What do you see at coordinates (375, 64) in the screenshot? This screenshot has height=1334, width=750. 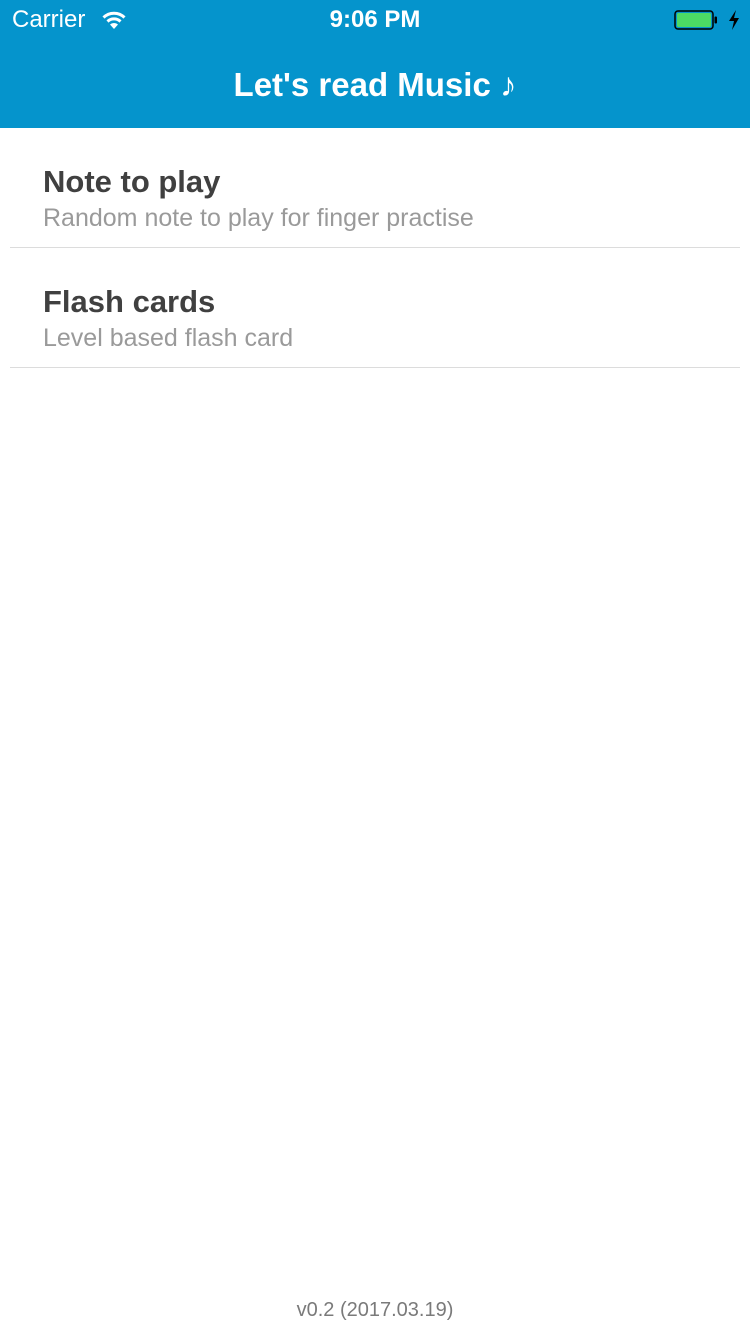 I see `app-header: Carrier 9:06 PM Let's read Music ♪` at bounding box center [375, 64].